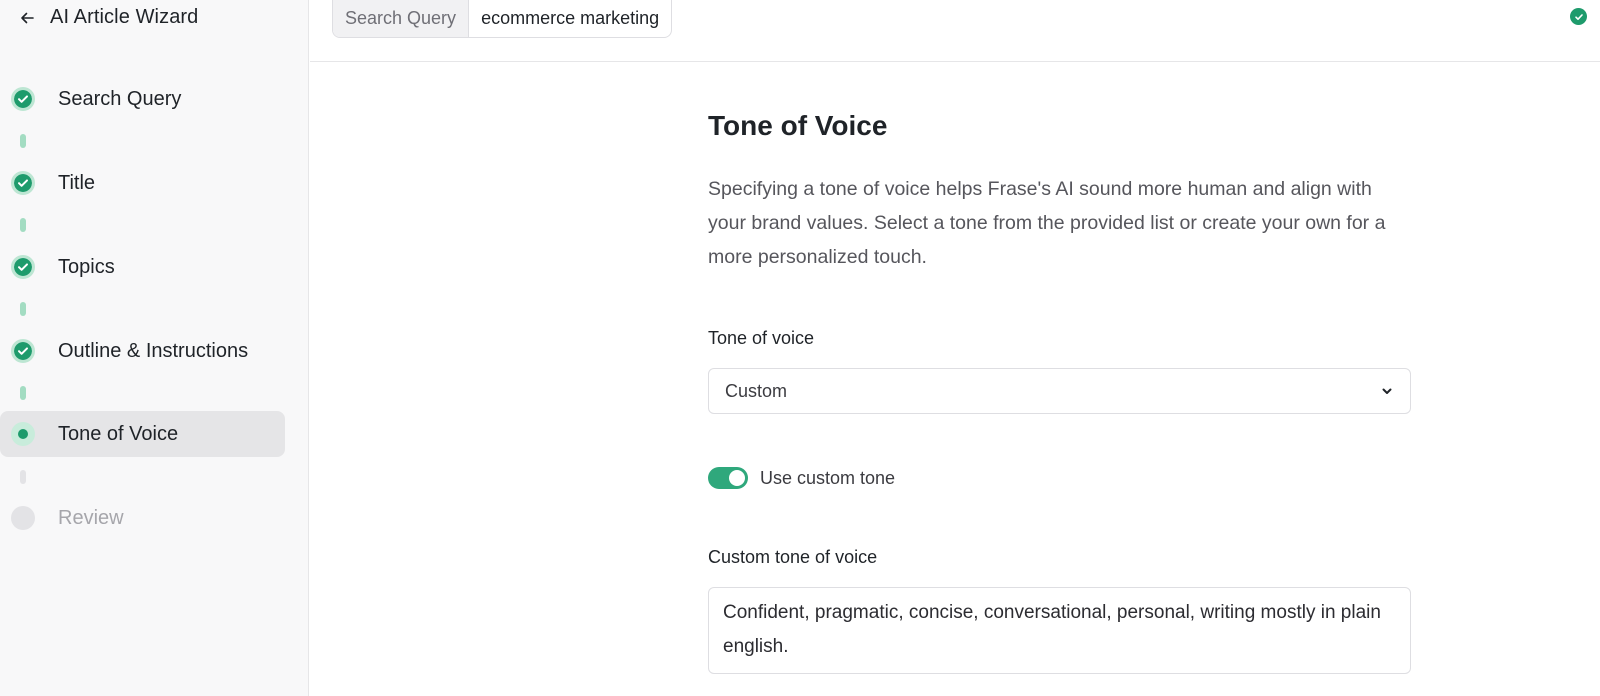 This screenshot has height=696, width=1600. What do you see at coordinates (401, 18) in the screenshot?
I see `search-query-chip-label: Search Query` at bounding box center [401, 18].